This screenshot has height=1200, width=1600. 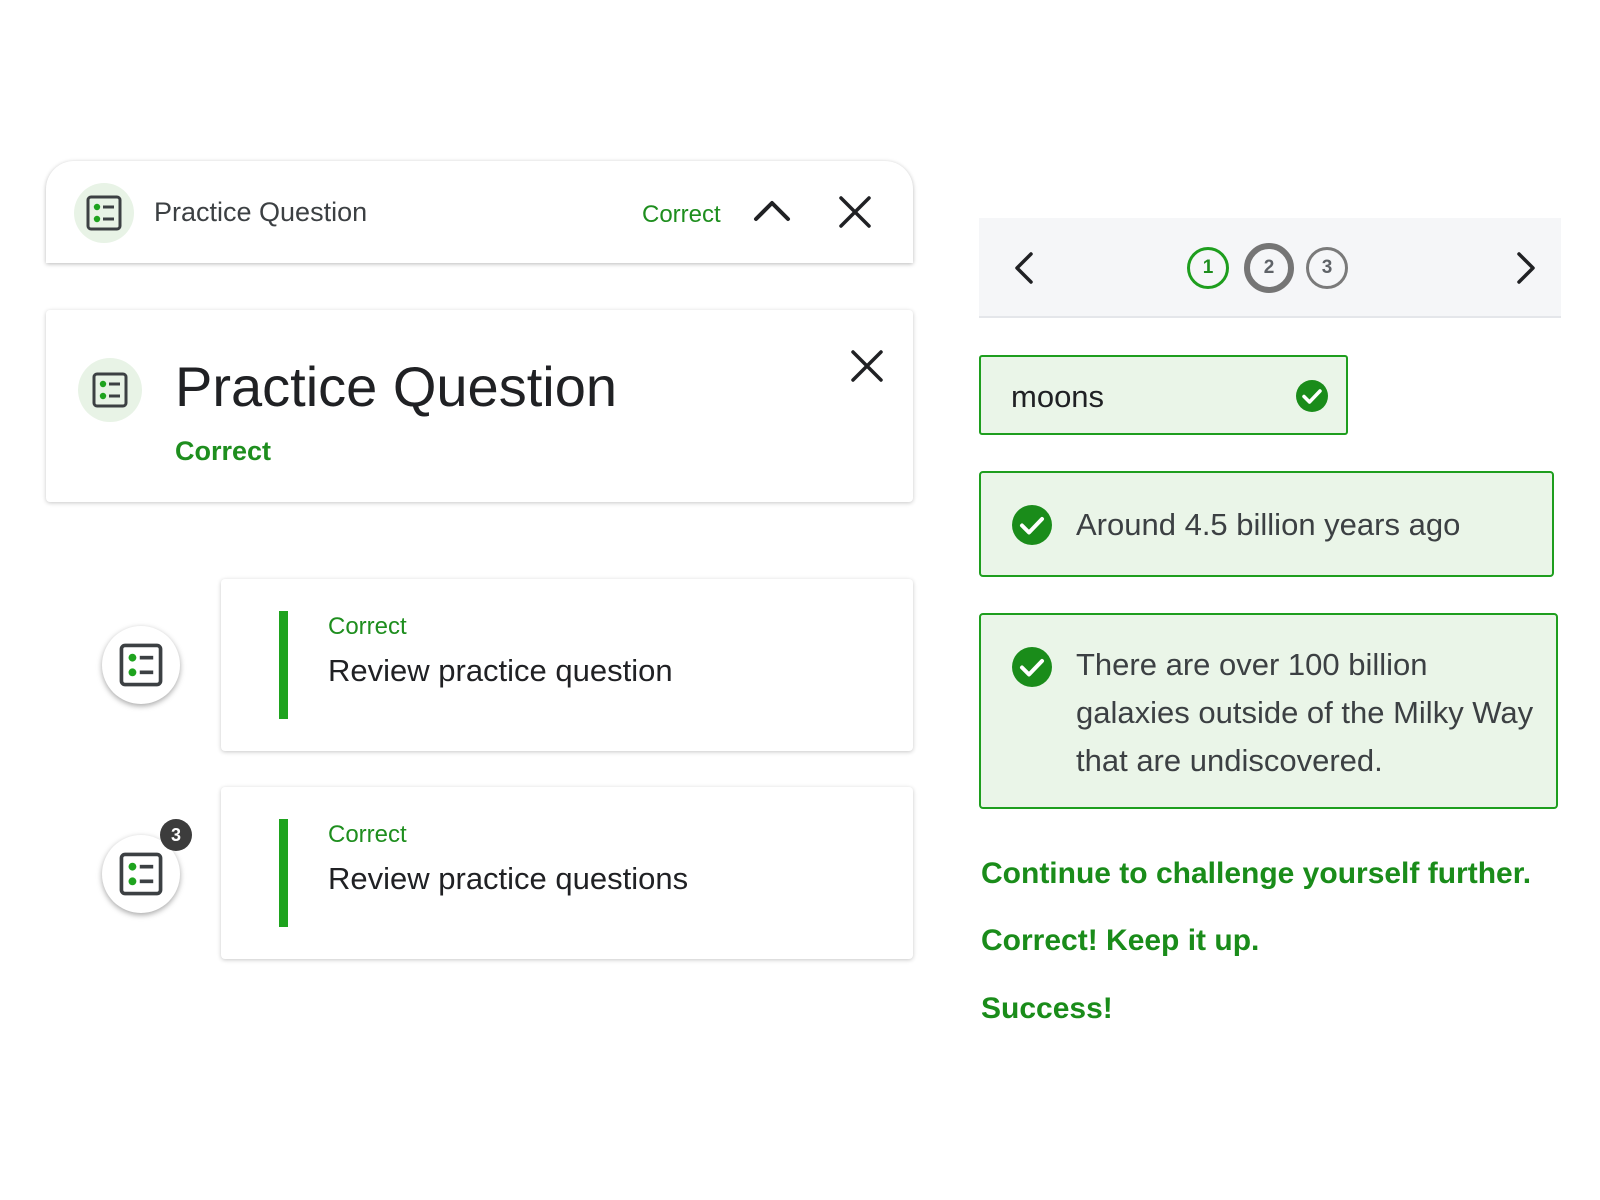 What do you see at coordinates (479, 212) in the screenshot?
I see `practice-question-bar: Practice Question Correct` at bounding box center [479, 212].